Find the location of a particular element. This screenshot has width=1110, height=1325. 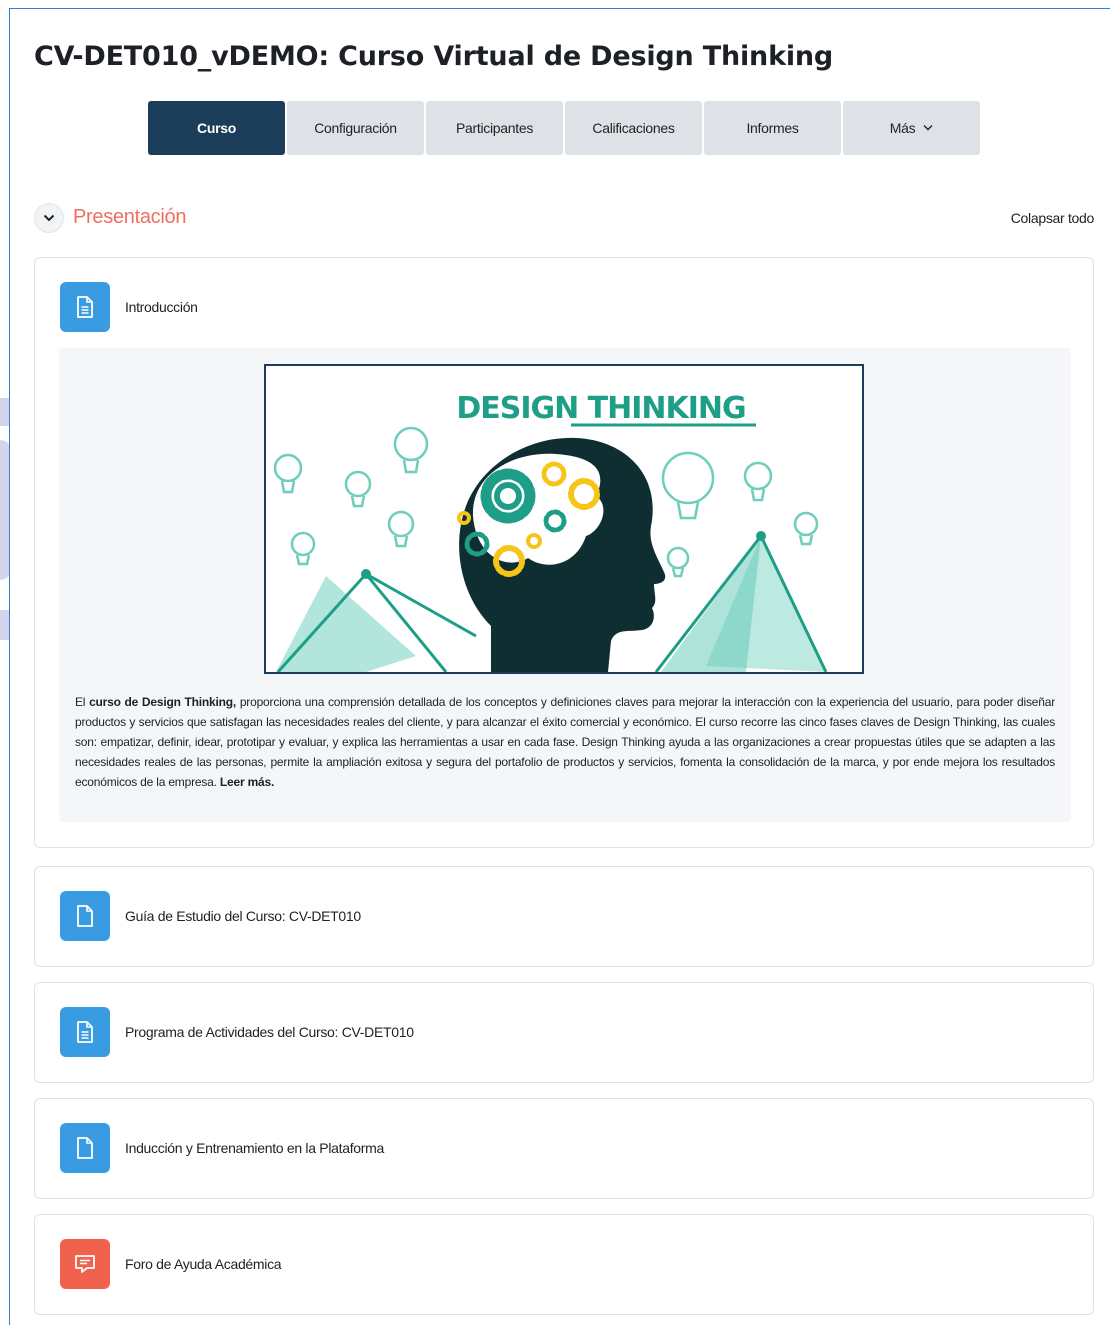

tab-configuracion: Configuración is located at coordinates (355, 128).